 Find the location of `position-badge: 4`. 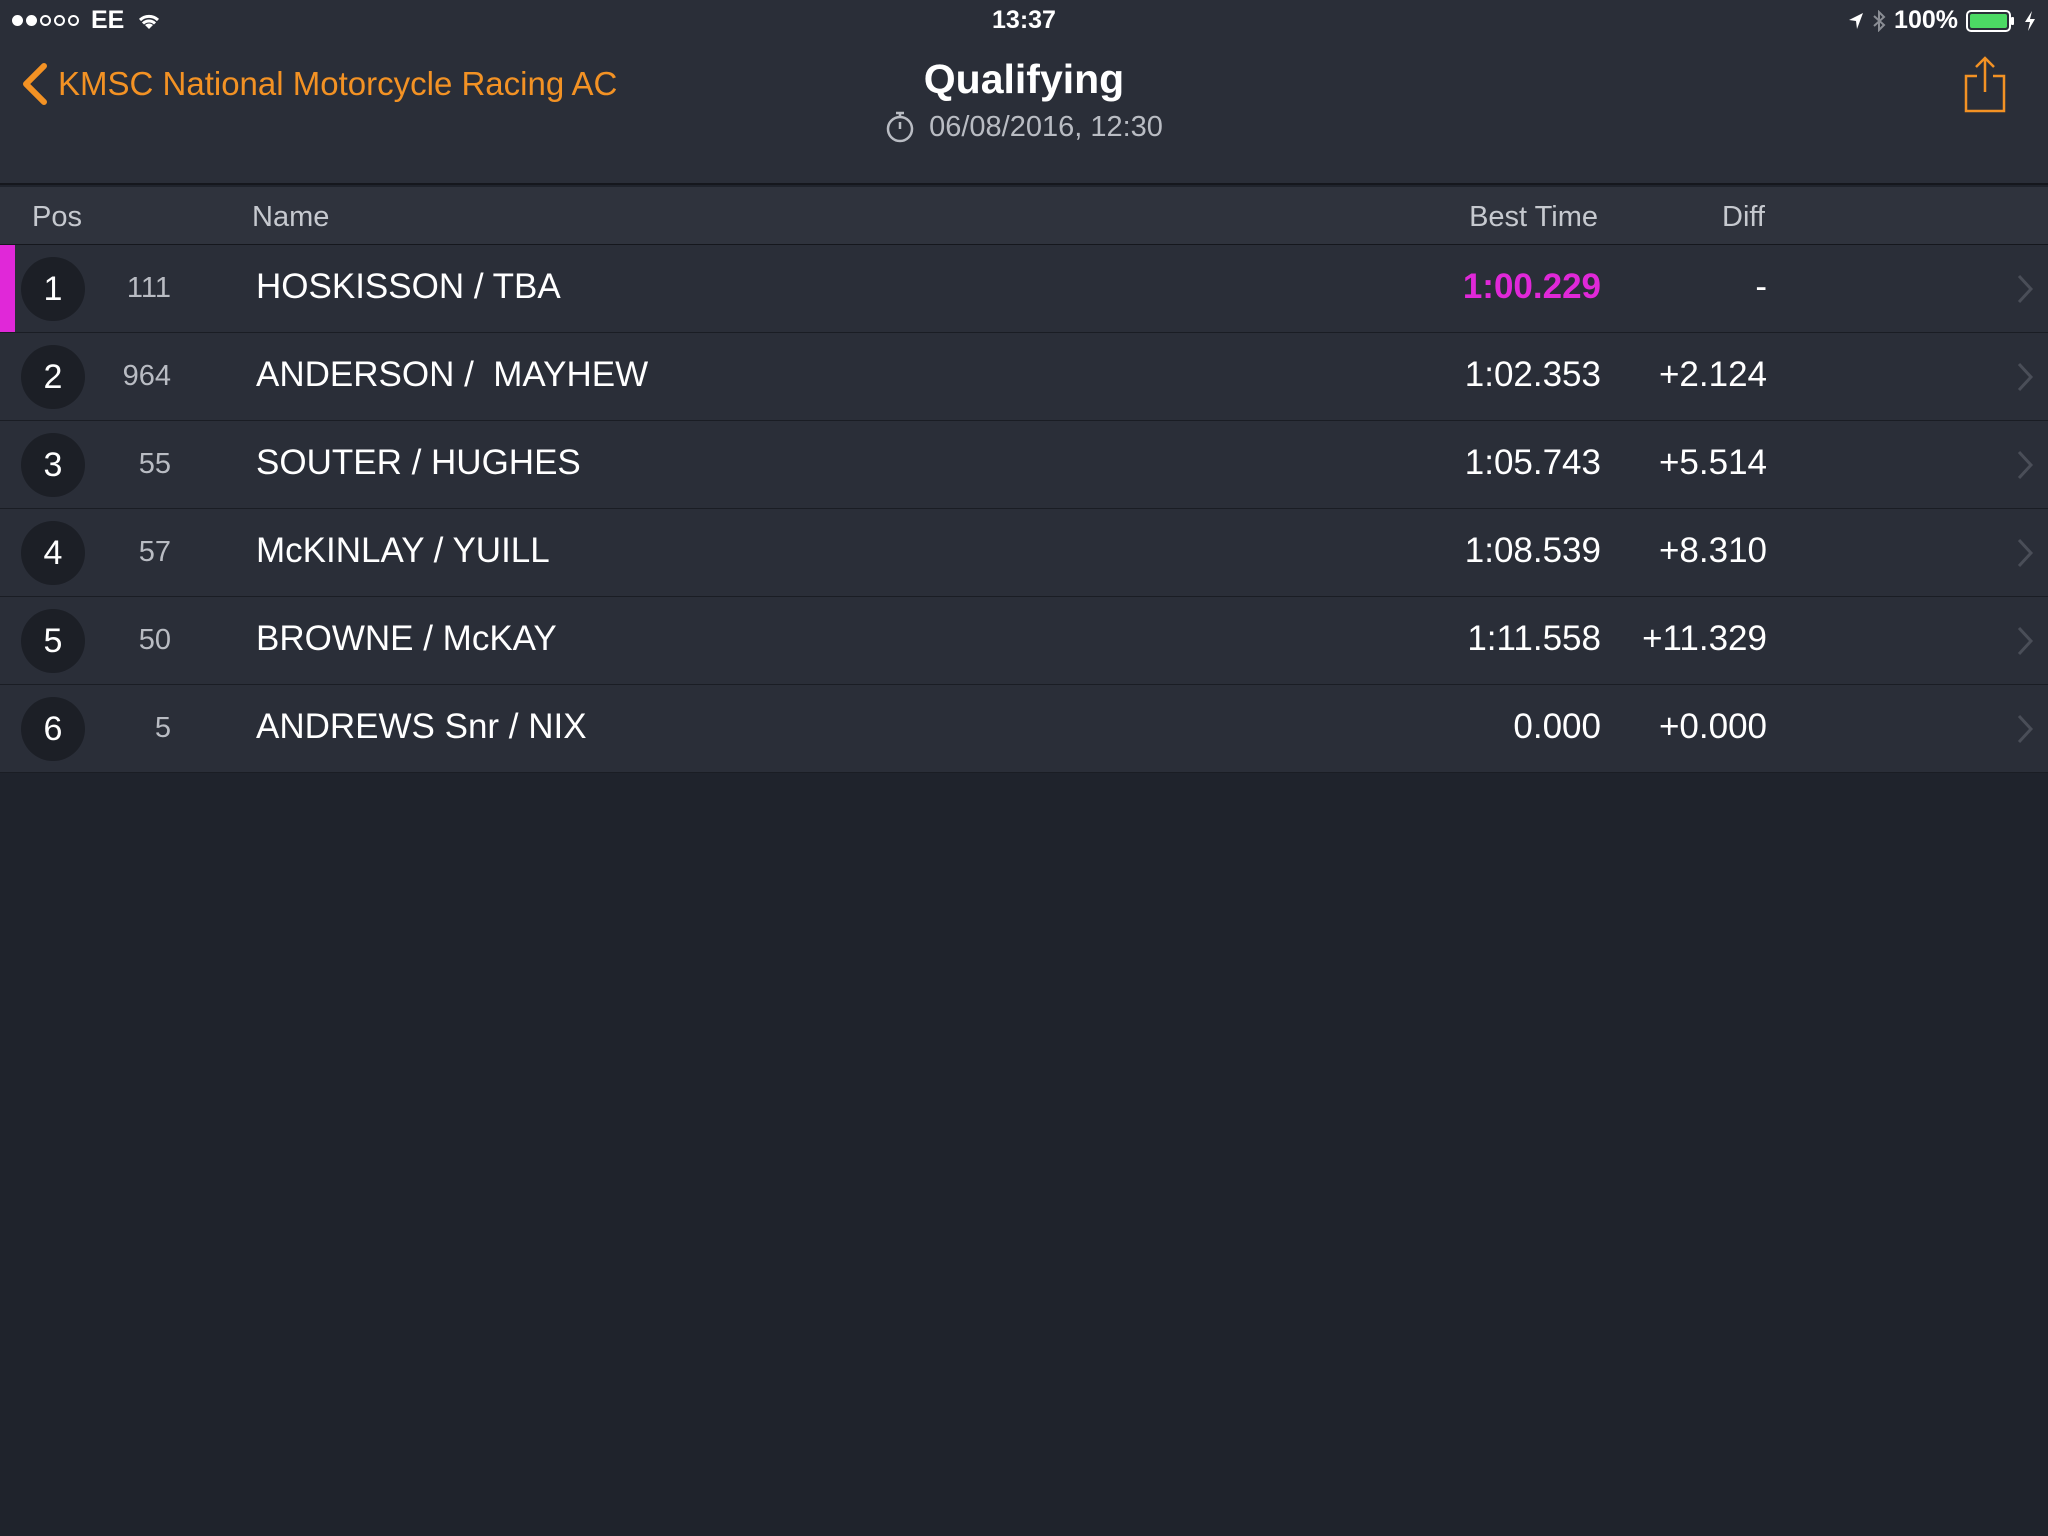

position-badge: 4 is located at coordinates (53, 553).